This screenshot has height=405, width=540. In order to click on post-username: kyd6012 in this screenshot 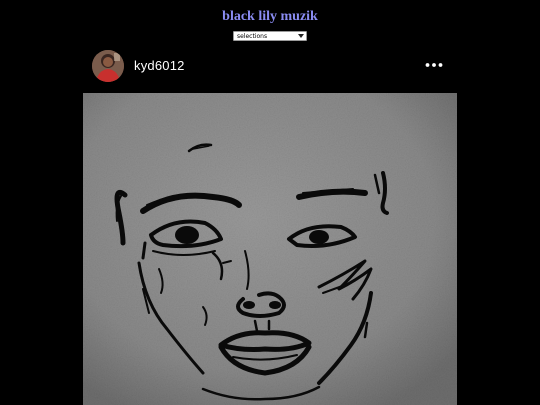, I will do `click(159, 65)`.